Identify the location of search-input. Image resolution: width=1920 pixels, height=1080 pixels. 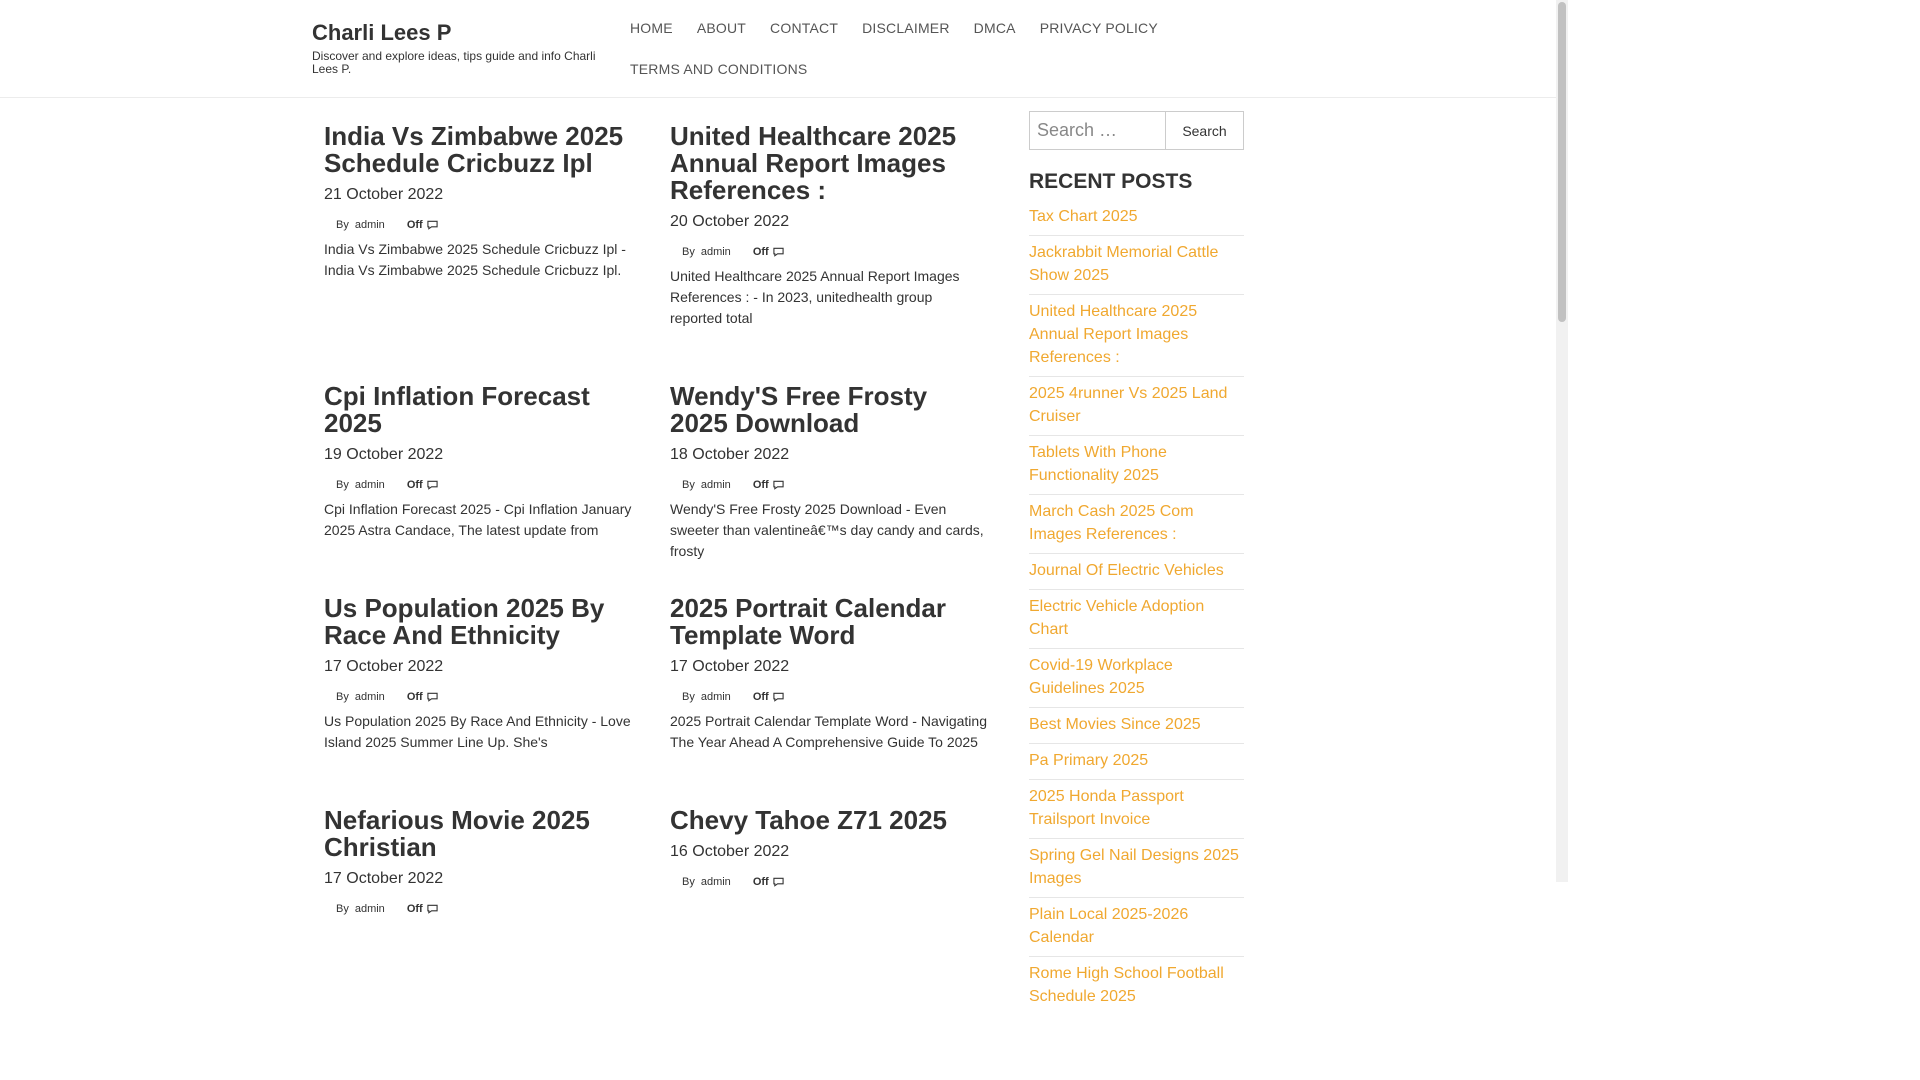
(1097, 130).